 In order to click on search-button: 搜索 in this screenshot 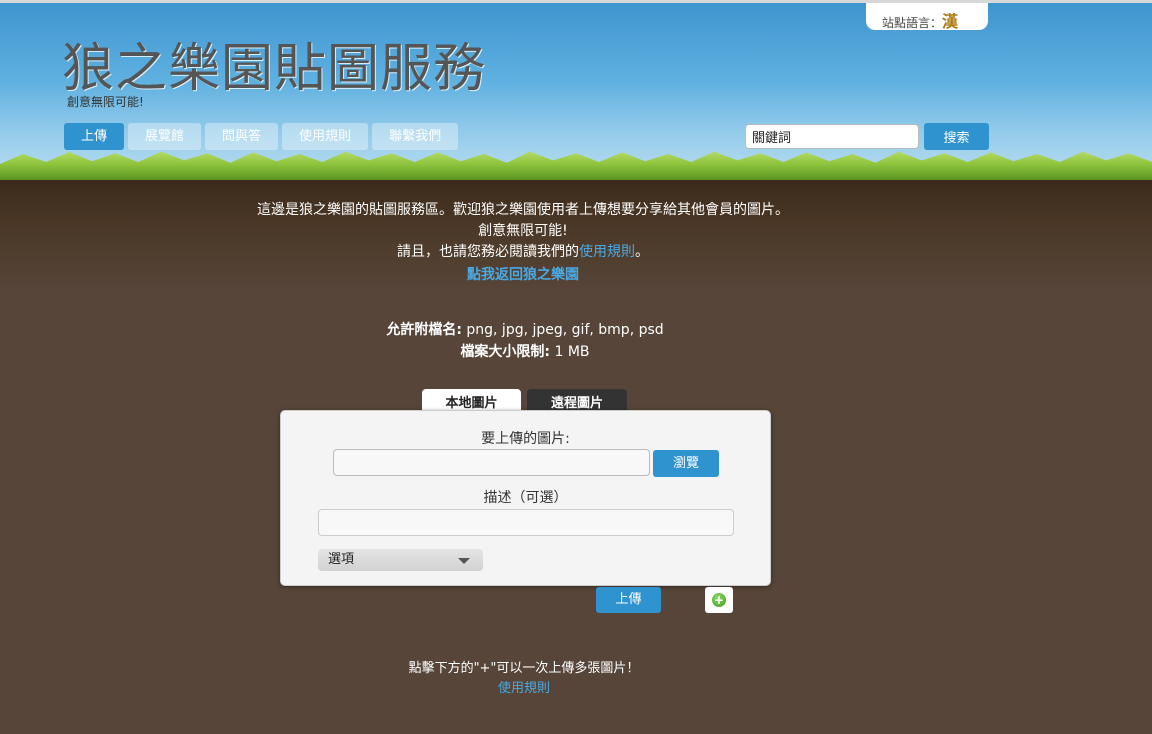, I will do `click(956, 136)`.